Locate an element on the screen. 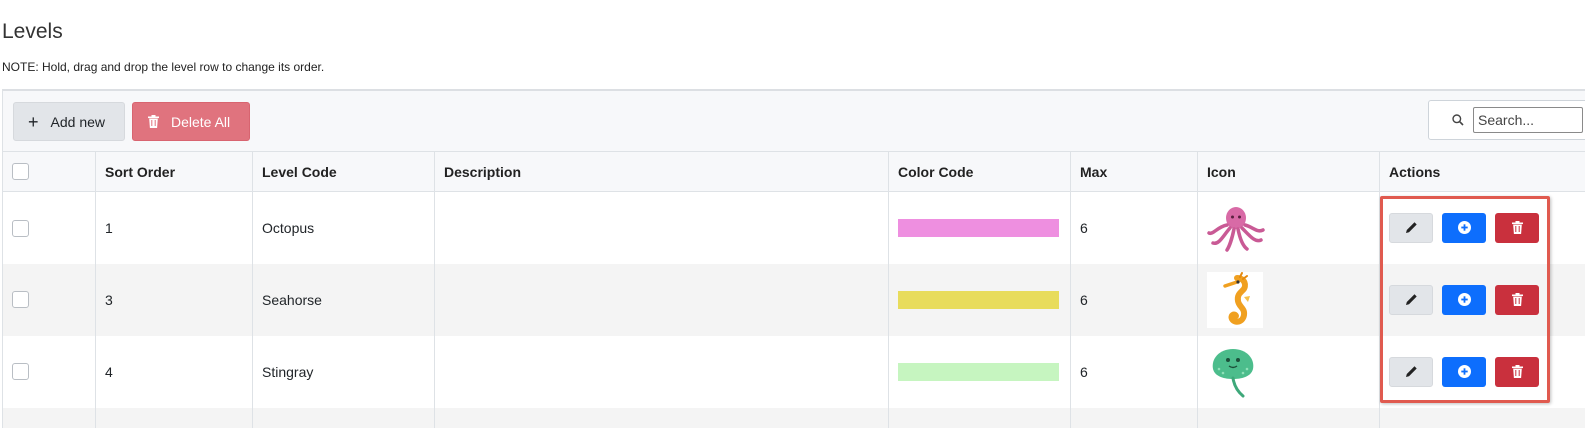 This screenshot has width=1585, height=428. level-code-cell: Octopus is located at coordinates (344, 228).